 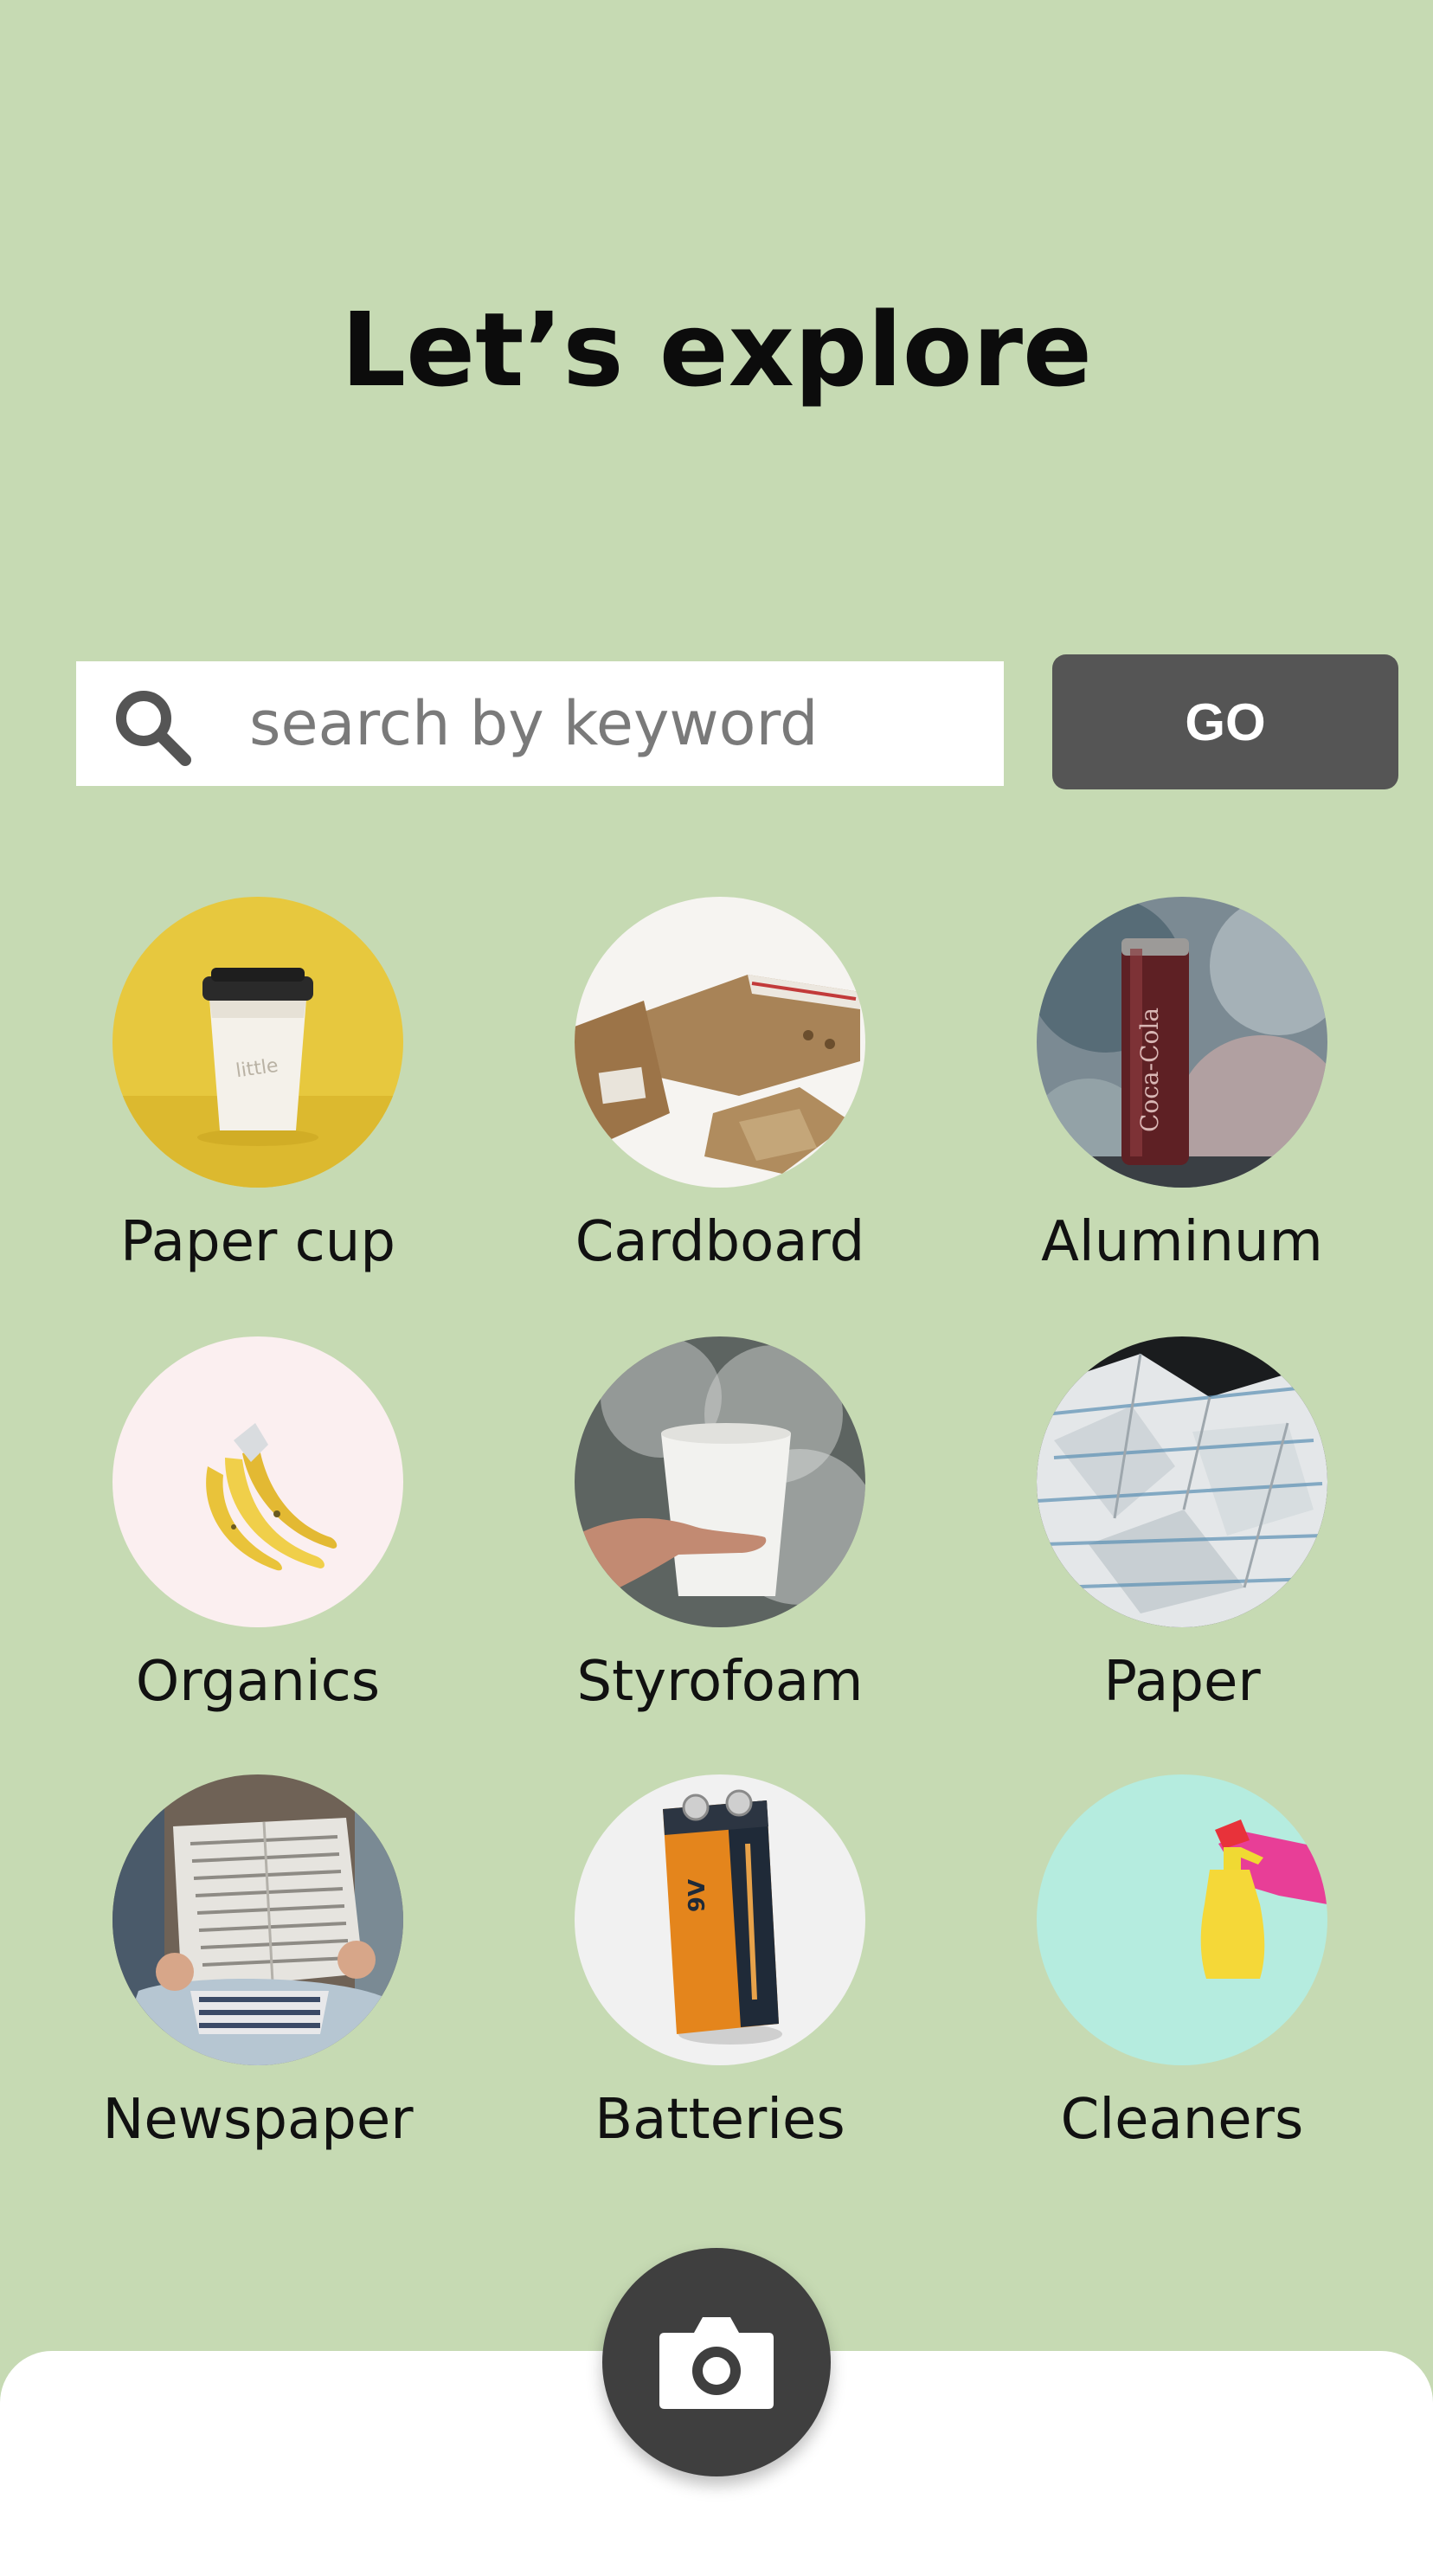 I want to click on category-styrofoam: Styrofoam, so click(x=721, y=1552).